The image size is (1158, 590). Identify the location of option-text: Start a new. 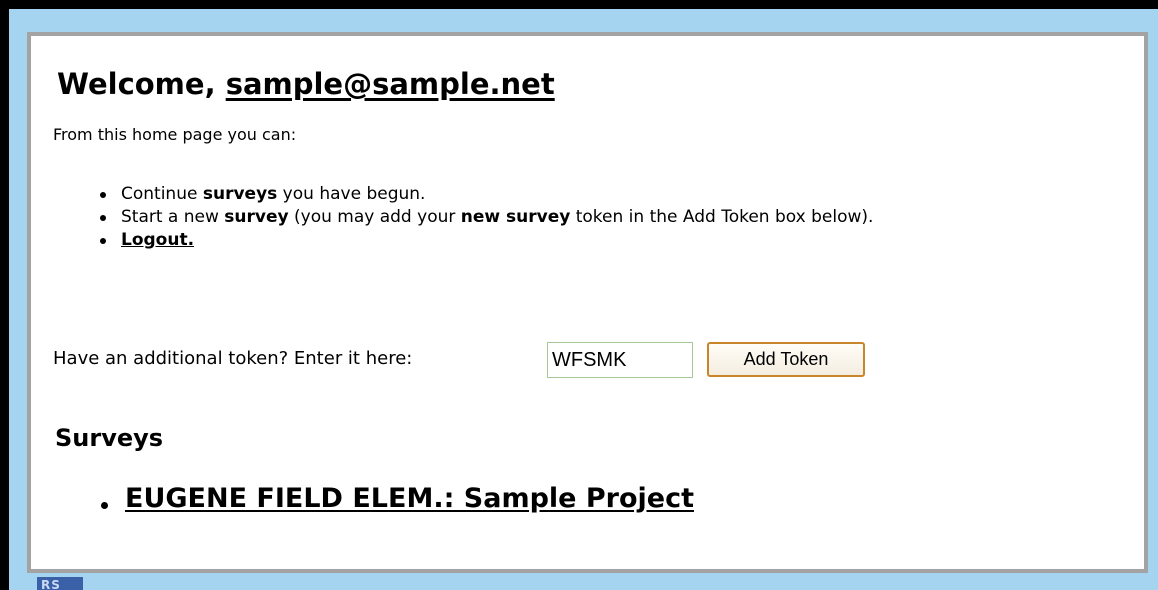
(173, 217).